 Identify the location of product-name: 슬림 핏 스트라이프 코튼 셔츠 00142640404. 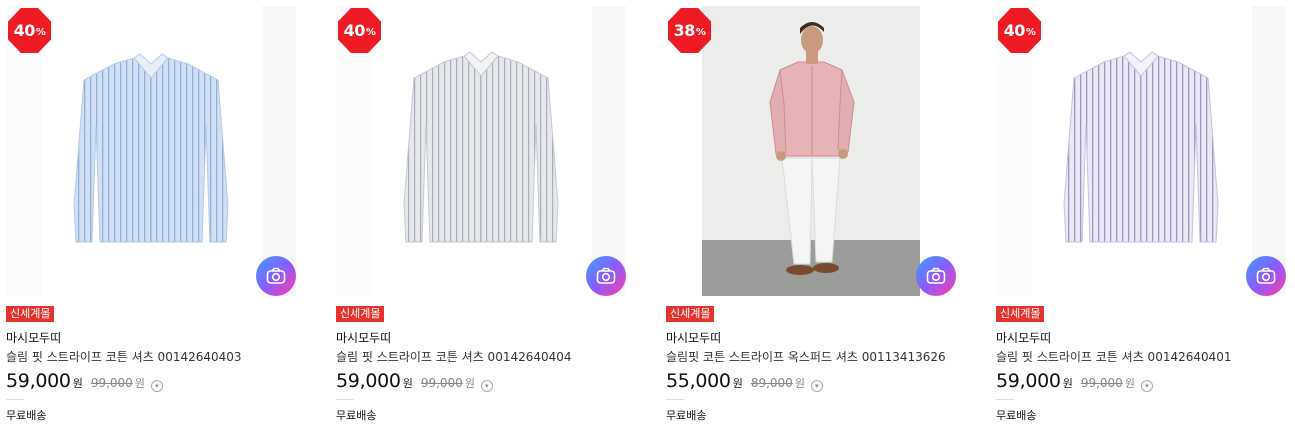
(454, 356).